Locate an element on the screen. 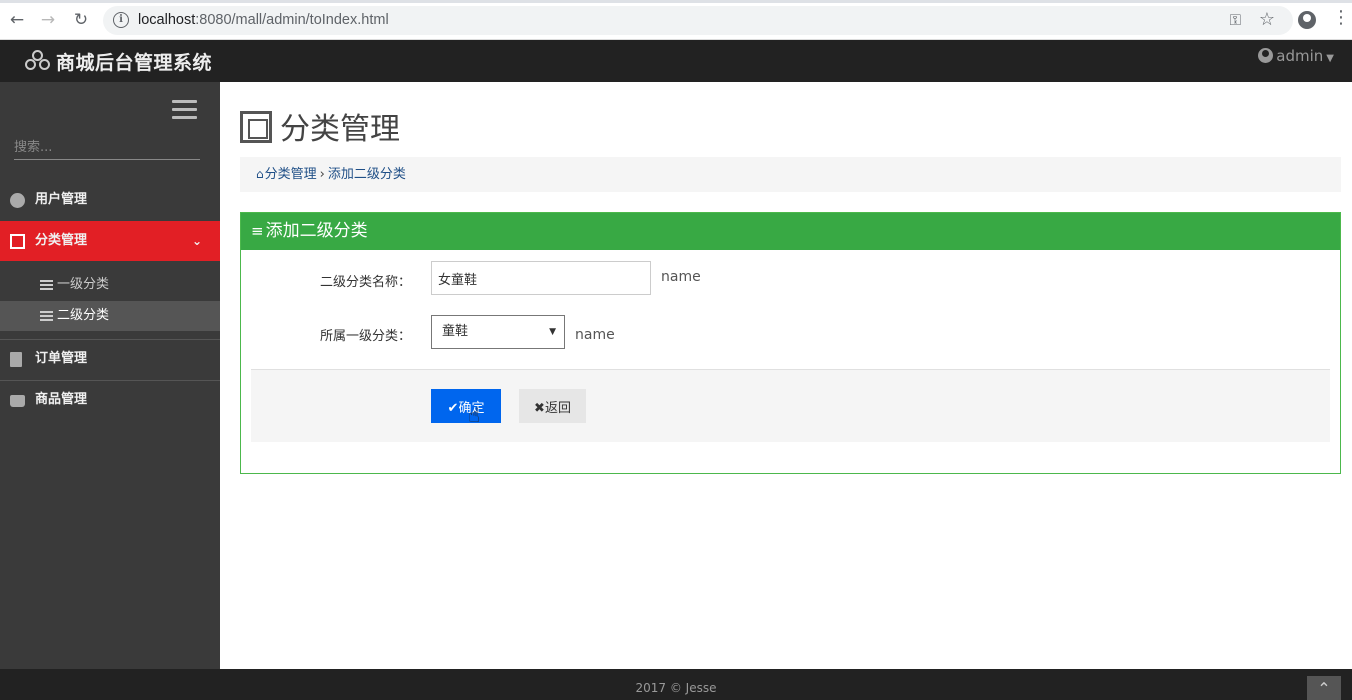  sidebar-subitem-level2: 二级分类 is located at coordinates (110, 316).